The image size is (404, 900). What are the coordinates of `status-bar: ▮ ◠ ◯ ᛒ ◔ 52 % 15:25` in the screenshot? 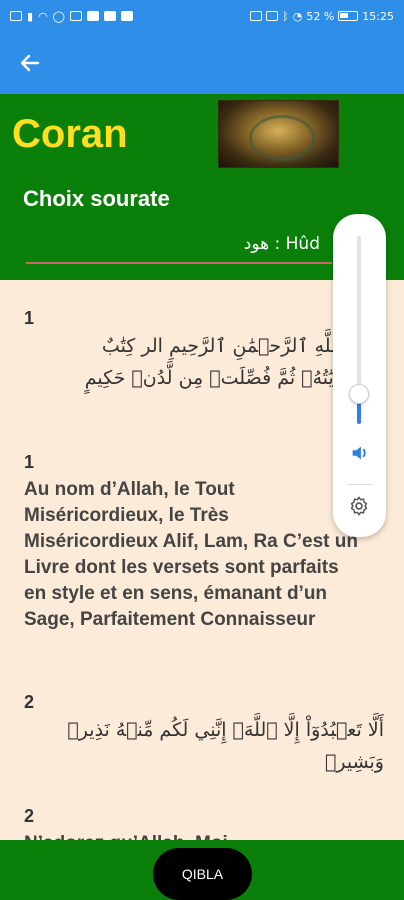 It's located at (202, 16).